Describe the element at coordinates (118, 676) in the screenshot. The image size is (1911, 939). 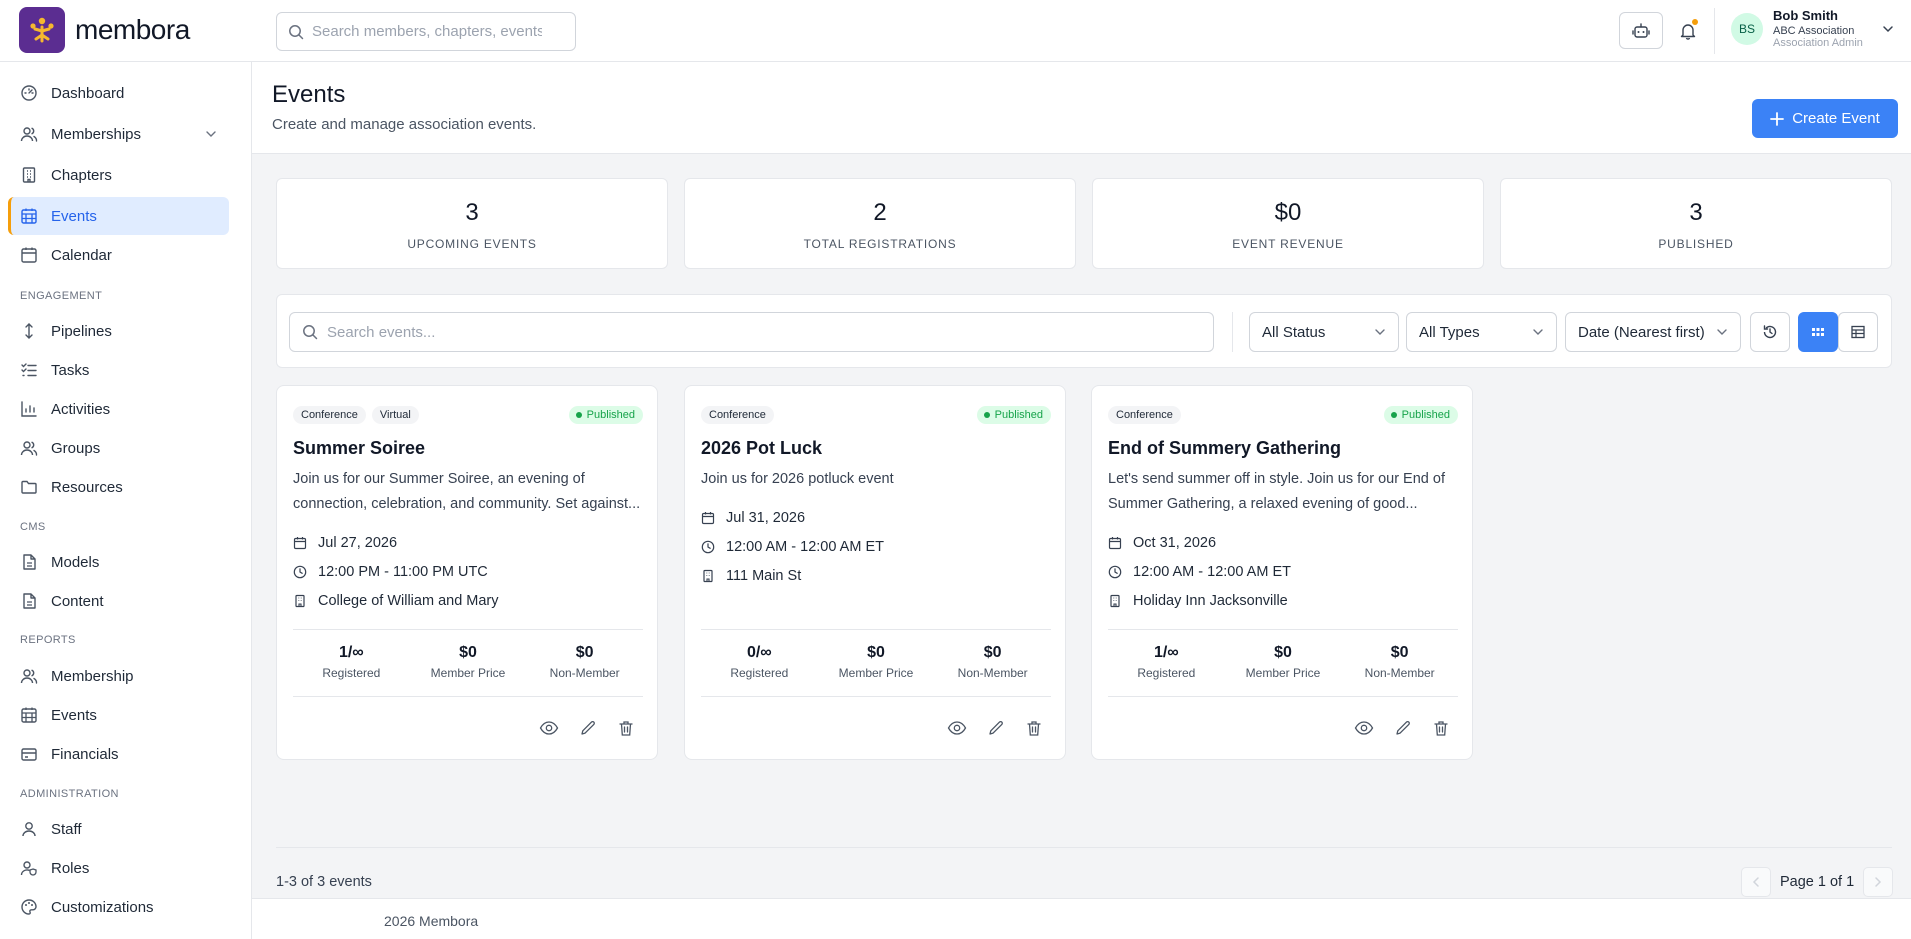
I see `sidebar-item-membership-report: Membership` at that location.